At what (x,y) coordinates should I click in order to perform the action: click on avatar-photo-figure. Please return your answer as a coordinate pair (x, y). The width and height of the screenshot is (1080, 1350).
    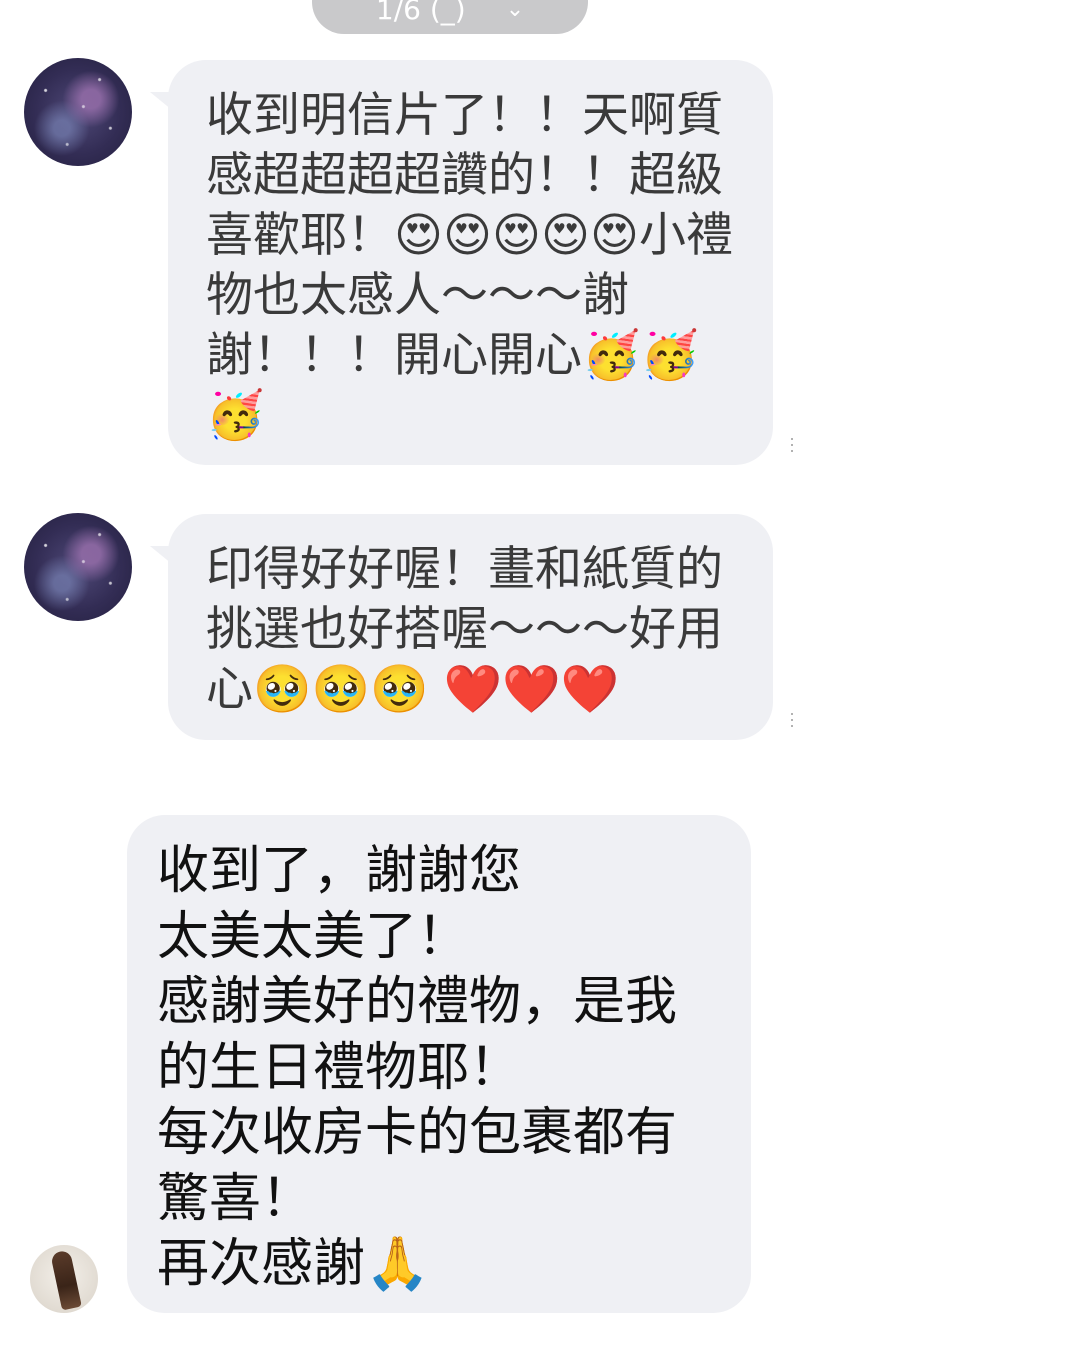
    Looking at the image, I should click on (66, 1280).